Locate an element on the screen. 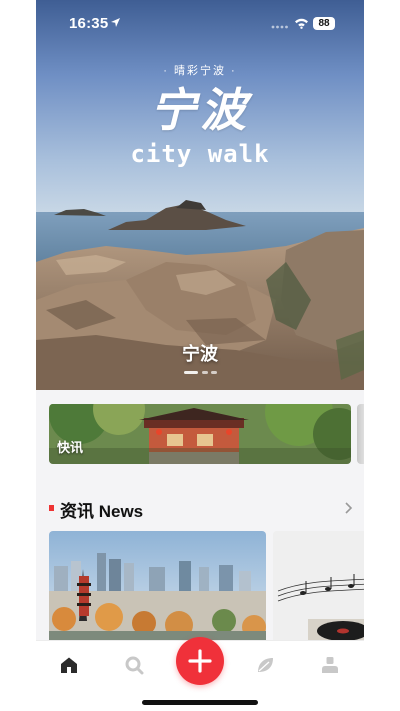 Image resolution: width=400 pixels, height=711 pixels. search-icon is located at coordinates (134, 665).